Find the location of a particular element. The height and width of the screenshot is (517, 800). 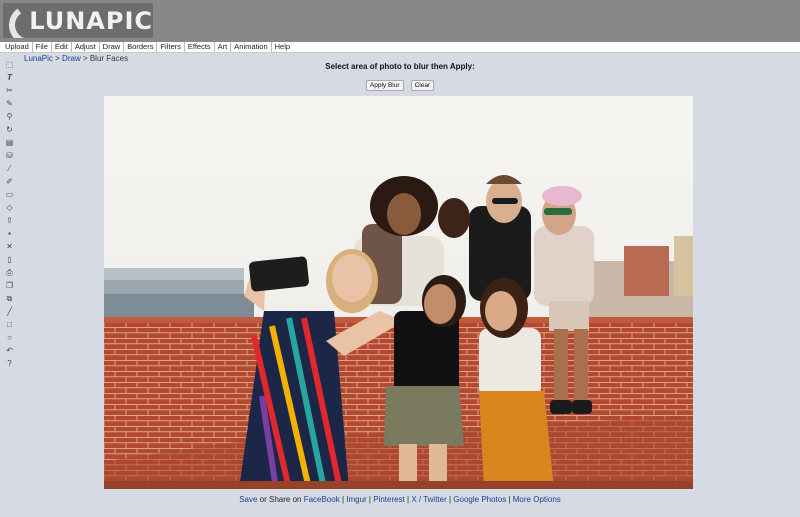

rectangle-icon: □ is located at coordinates (9, 324).